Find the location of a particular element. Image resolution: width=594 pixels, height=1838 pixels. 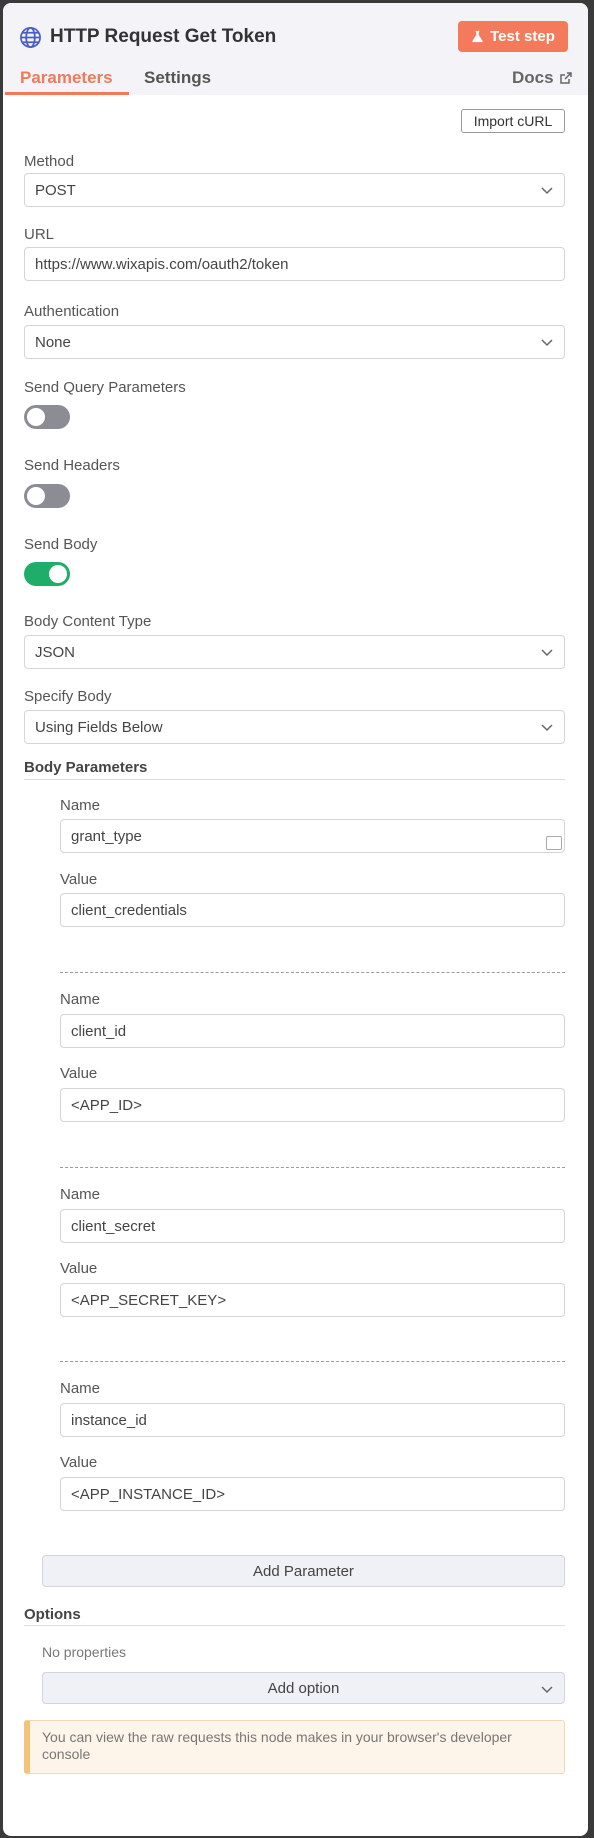

import-curl-button: Import cURL is located at coordinates (513, 121).